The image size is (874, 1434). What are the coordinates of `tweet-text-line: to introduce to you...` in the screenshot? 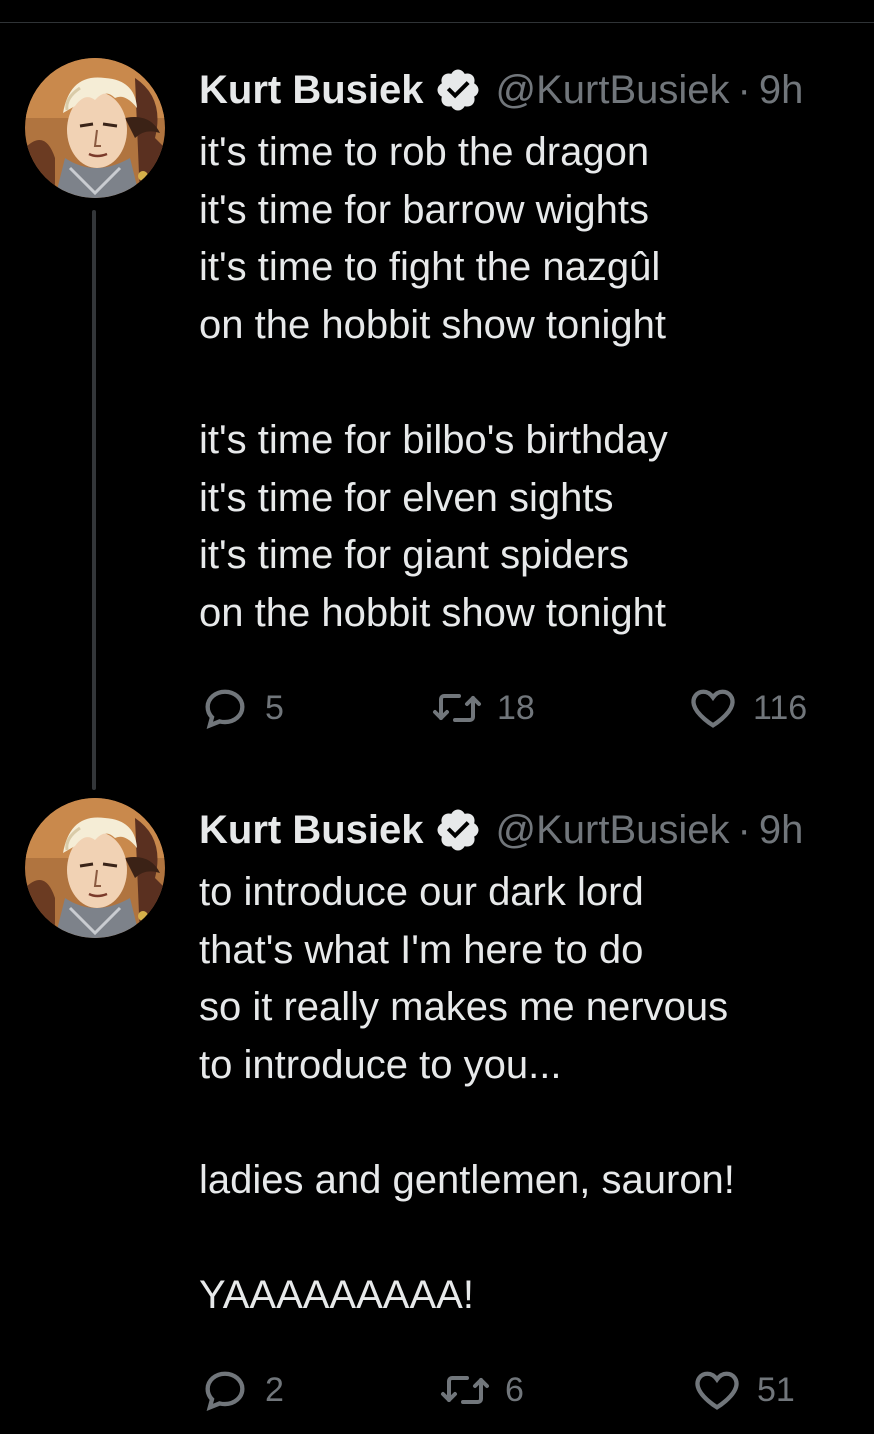 It's located at (380, 1064).